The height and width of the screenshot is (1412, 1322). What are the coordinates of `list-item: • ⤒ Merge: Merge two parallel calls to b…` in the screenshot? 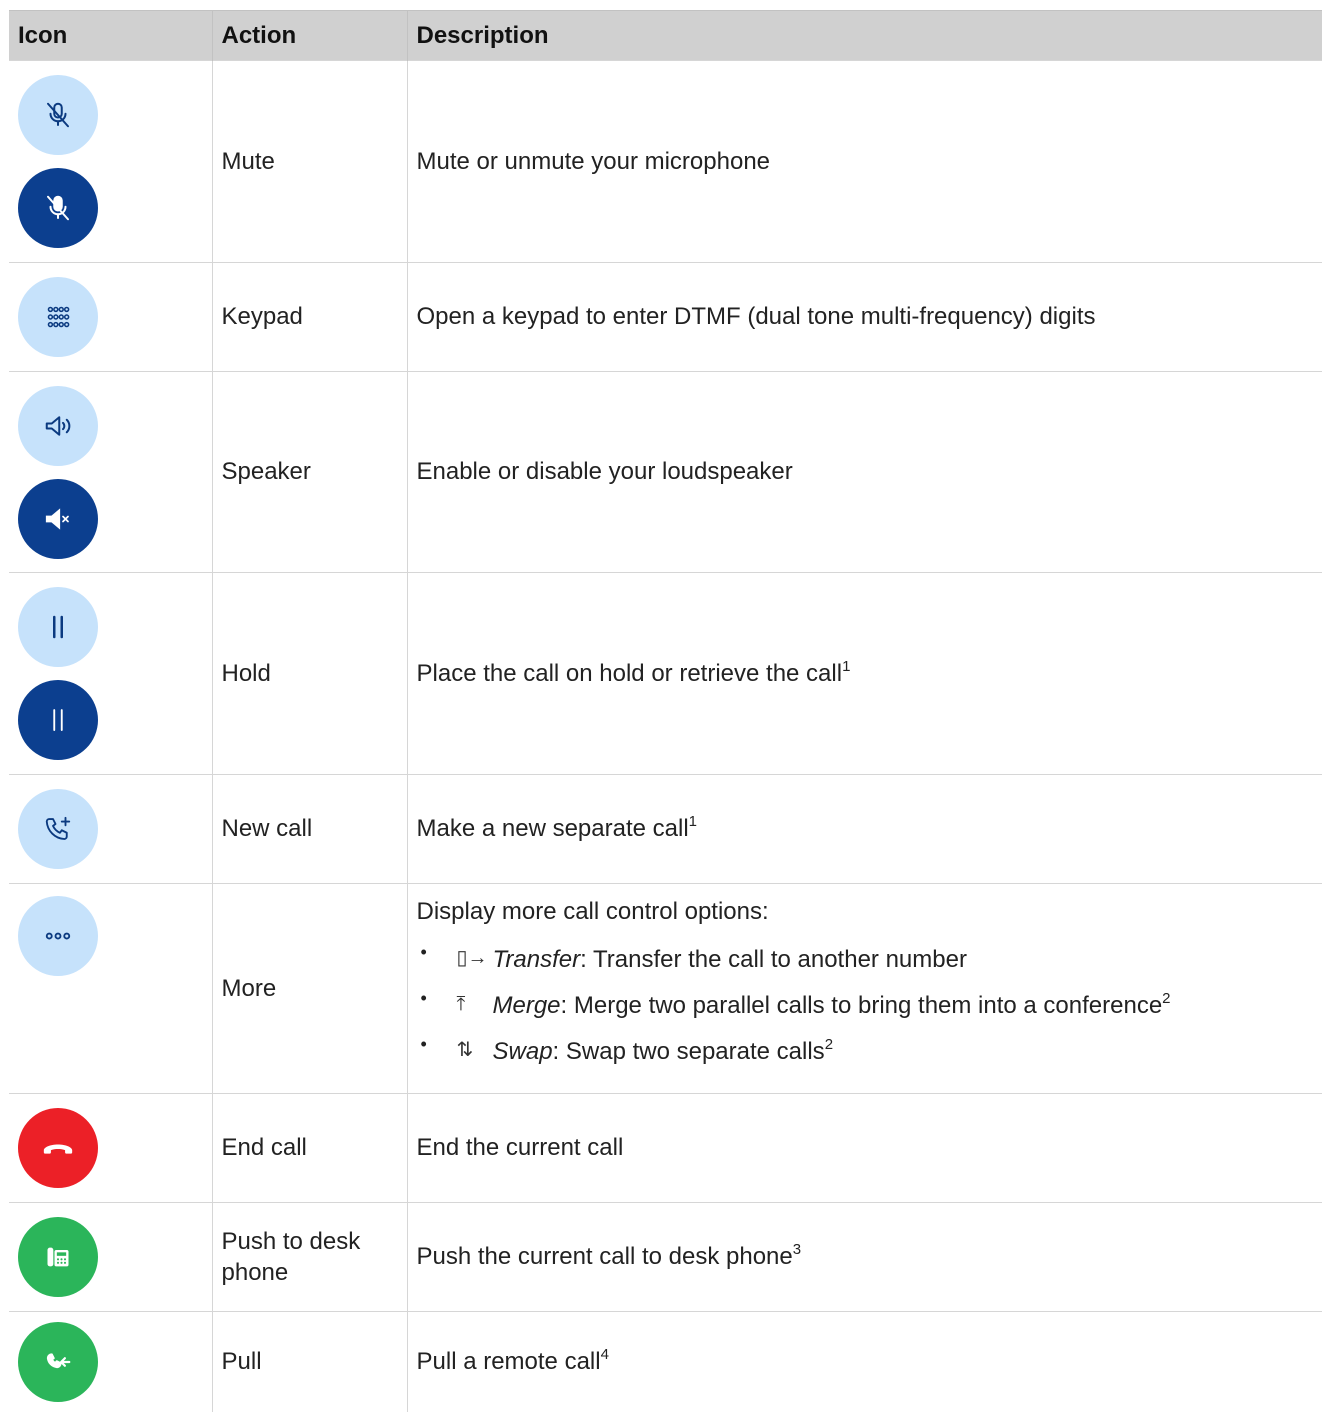 It's located at (869, 1006).